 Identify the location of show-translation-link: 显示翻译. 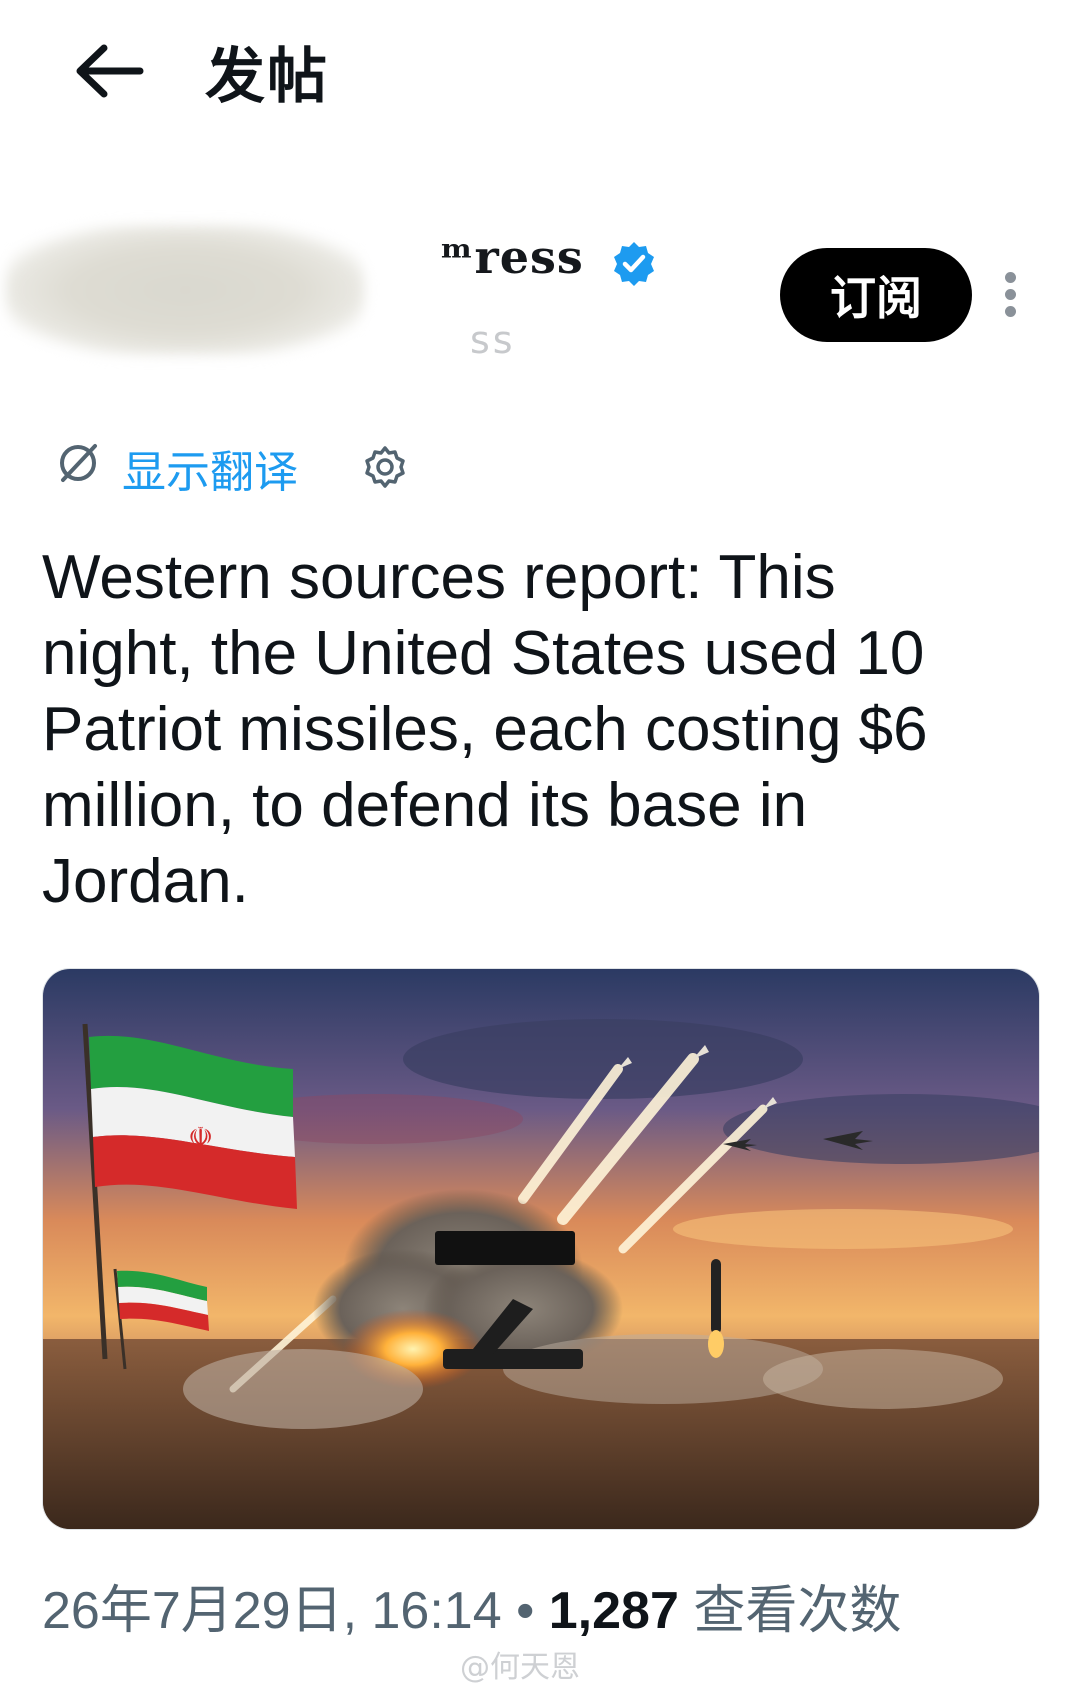
(210, 468).